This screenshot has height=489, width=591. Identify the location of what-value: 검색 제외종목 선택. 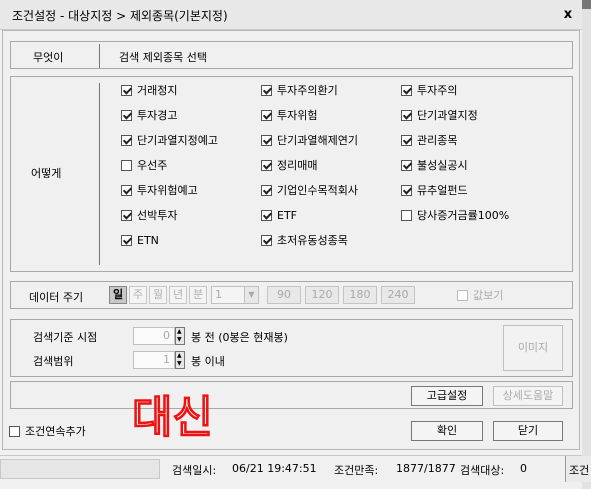
(163, 57).